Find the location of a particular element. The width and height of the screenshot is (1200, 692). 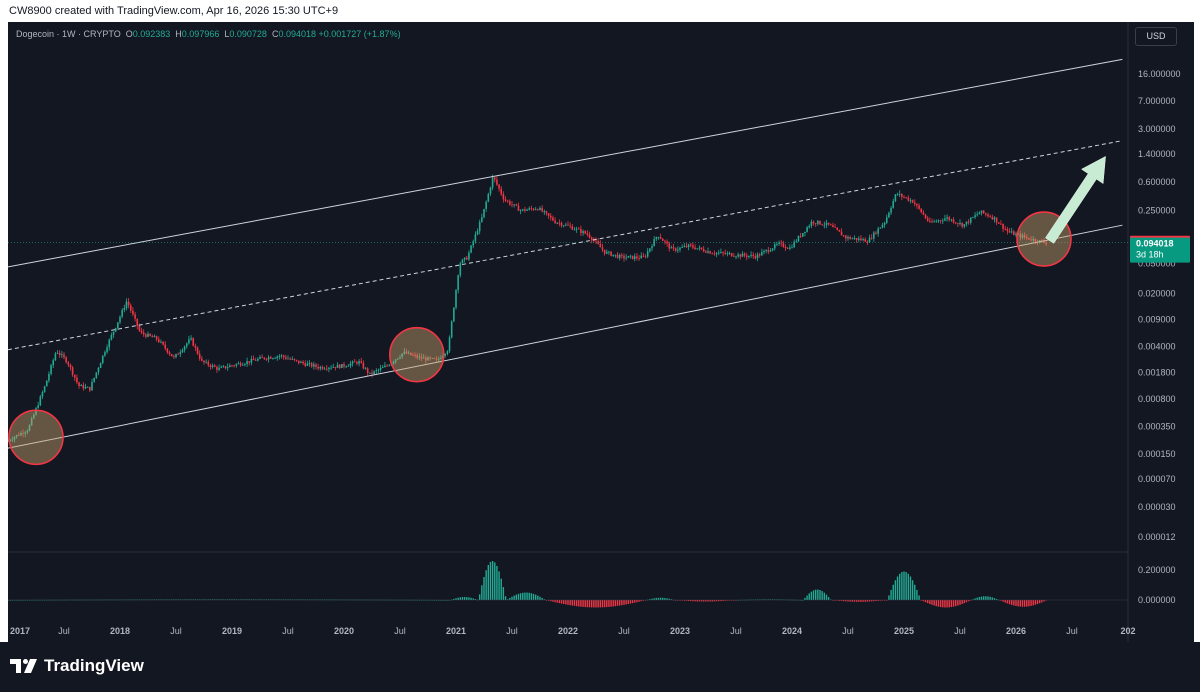

tradingview-logo: TradingView is located at coordinates (77, 666).